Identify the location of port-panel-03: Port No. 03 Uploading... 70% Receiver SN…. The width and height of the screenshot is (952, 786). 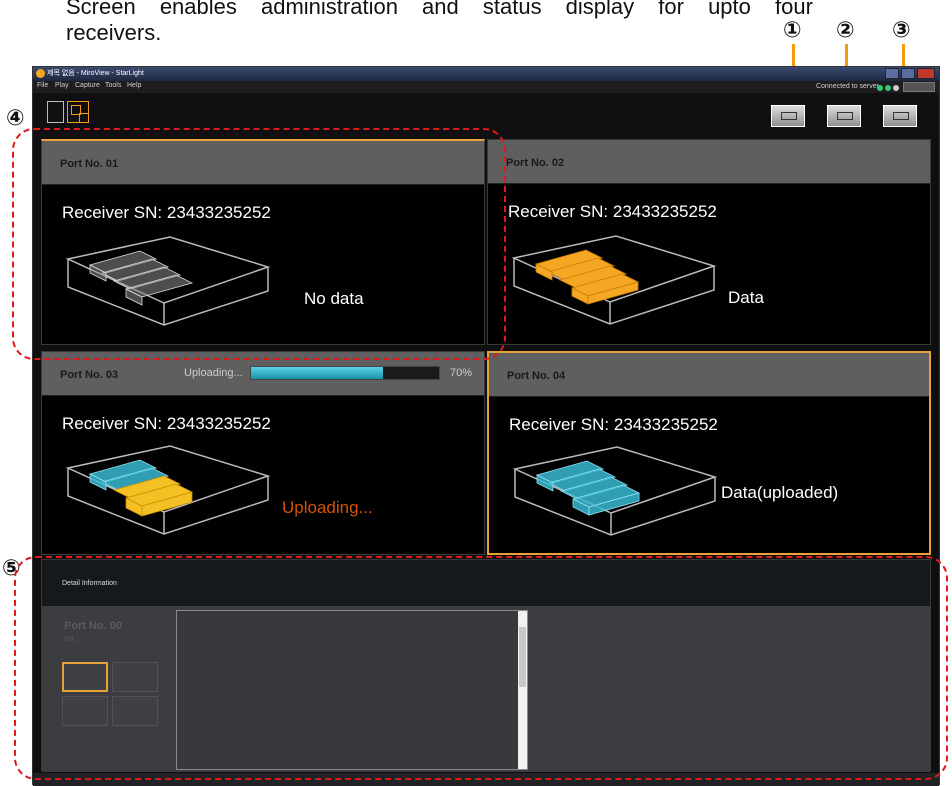
(263, 453).